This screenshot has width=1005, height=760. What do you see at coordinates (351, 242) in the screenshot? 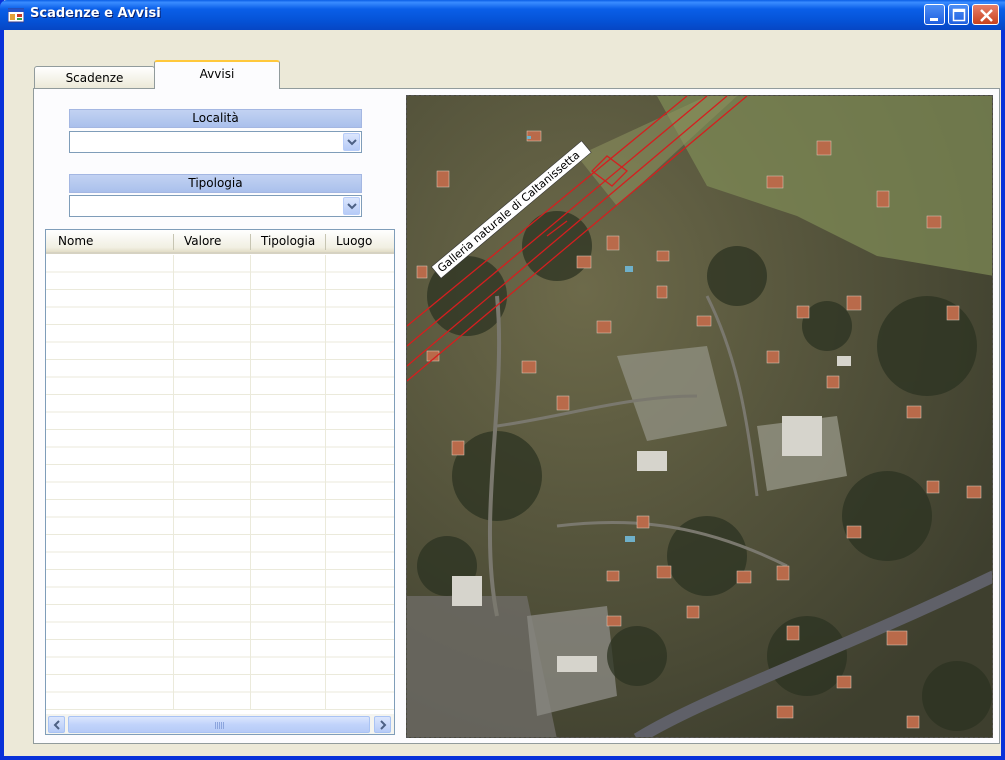
I see `column-header-luogo: Luogo` at bounding box center [351, 242].